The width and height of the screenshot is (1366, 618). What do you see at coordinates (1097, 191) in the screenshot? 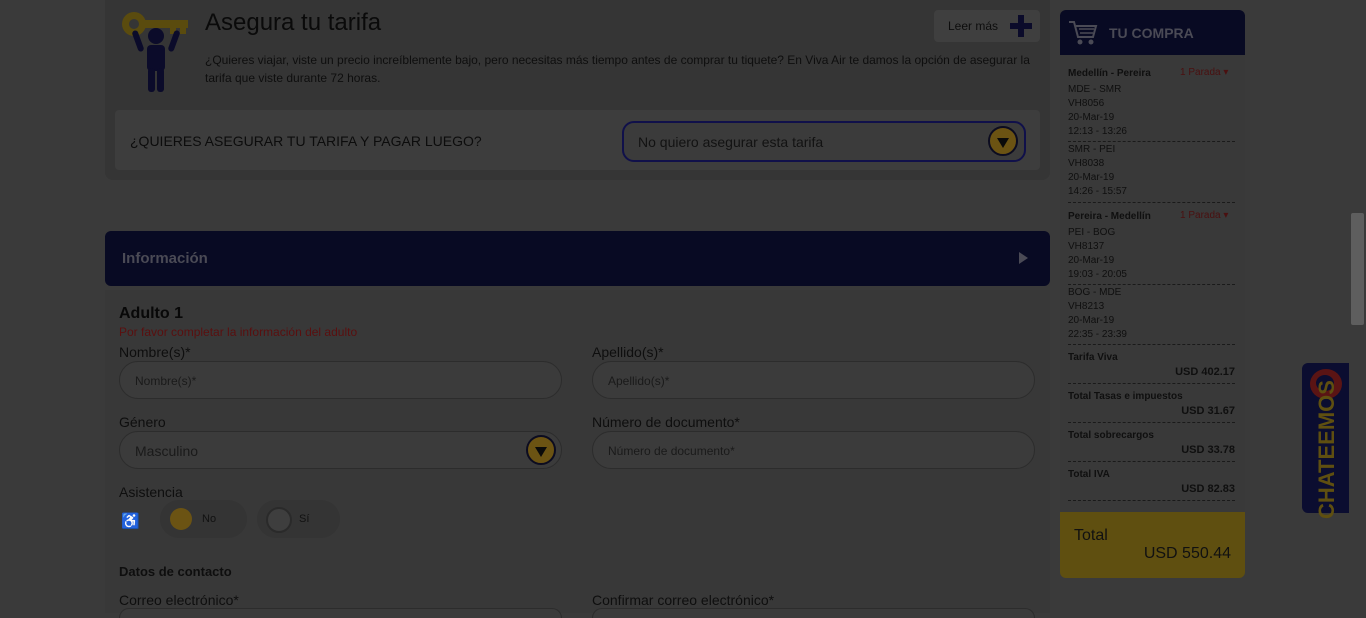
I see `segment-time: 14:26 - 15:57` at bounding box center [1097, 191].